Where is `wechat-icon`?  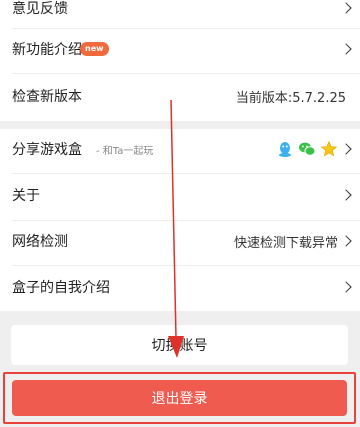 wechat-icon is located at coordinates (307, 149).